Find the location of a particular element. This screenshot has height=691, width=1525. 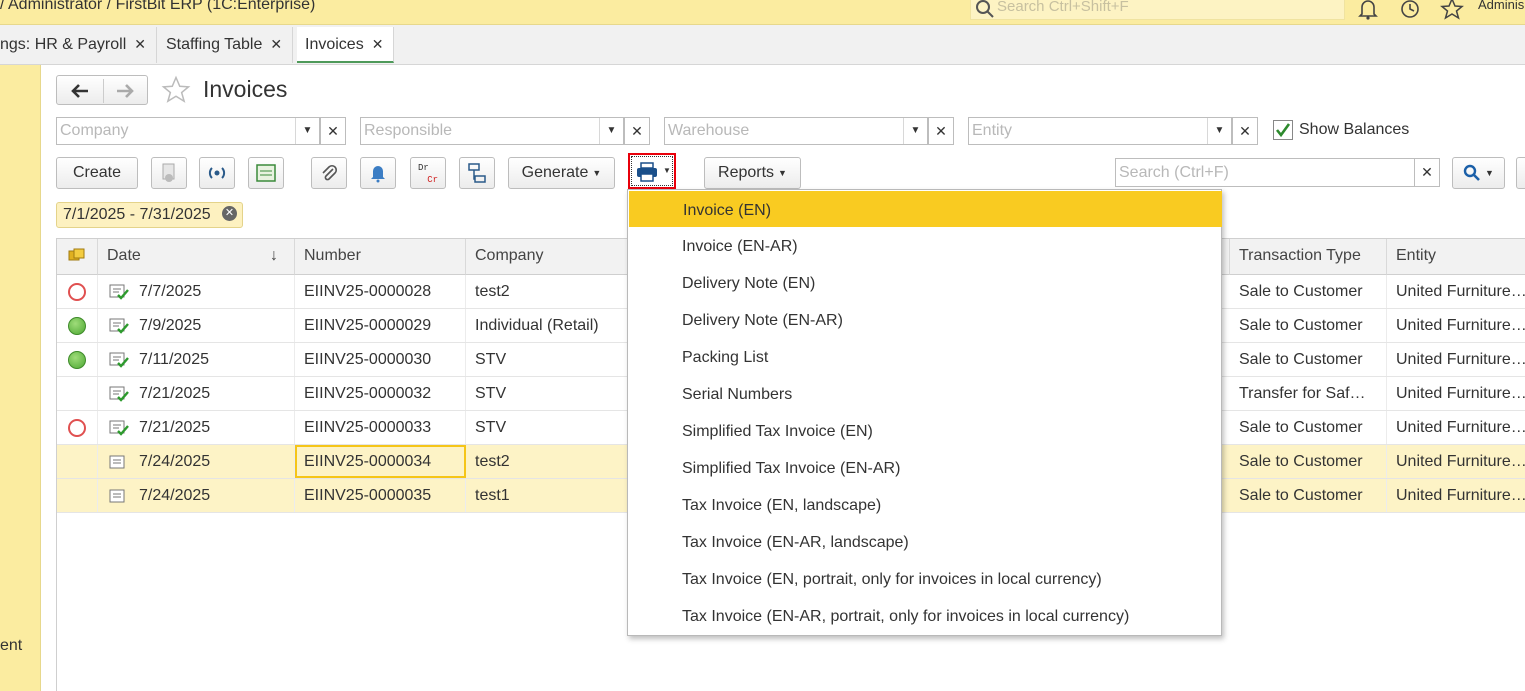

forward-arrow-icon is located at coordinates (125, 91).